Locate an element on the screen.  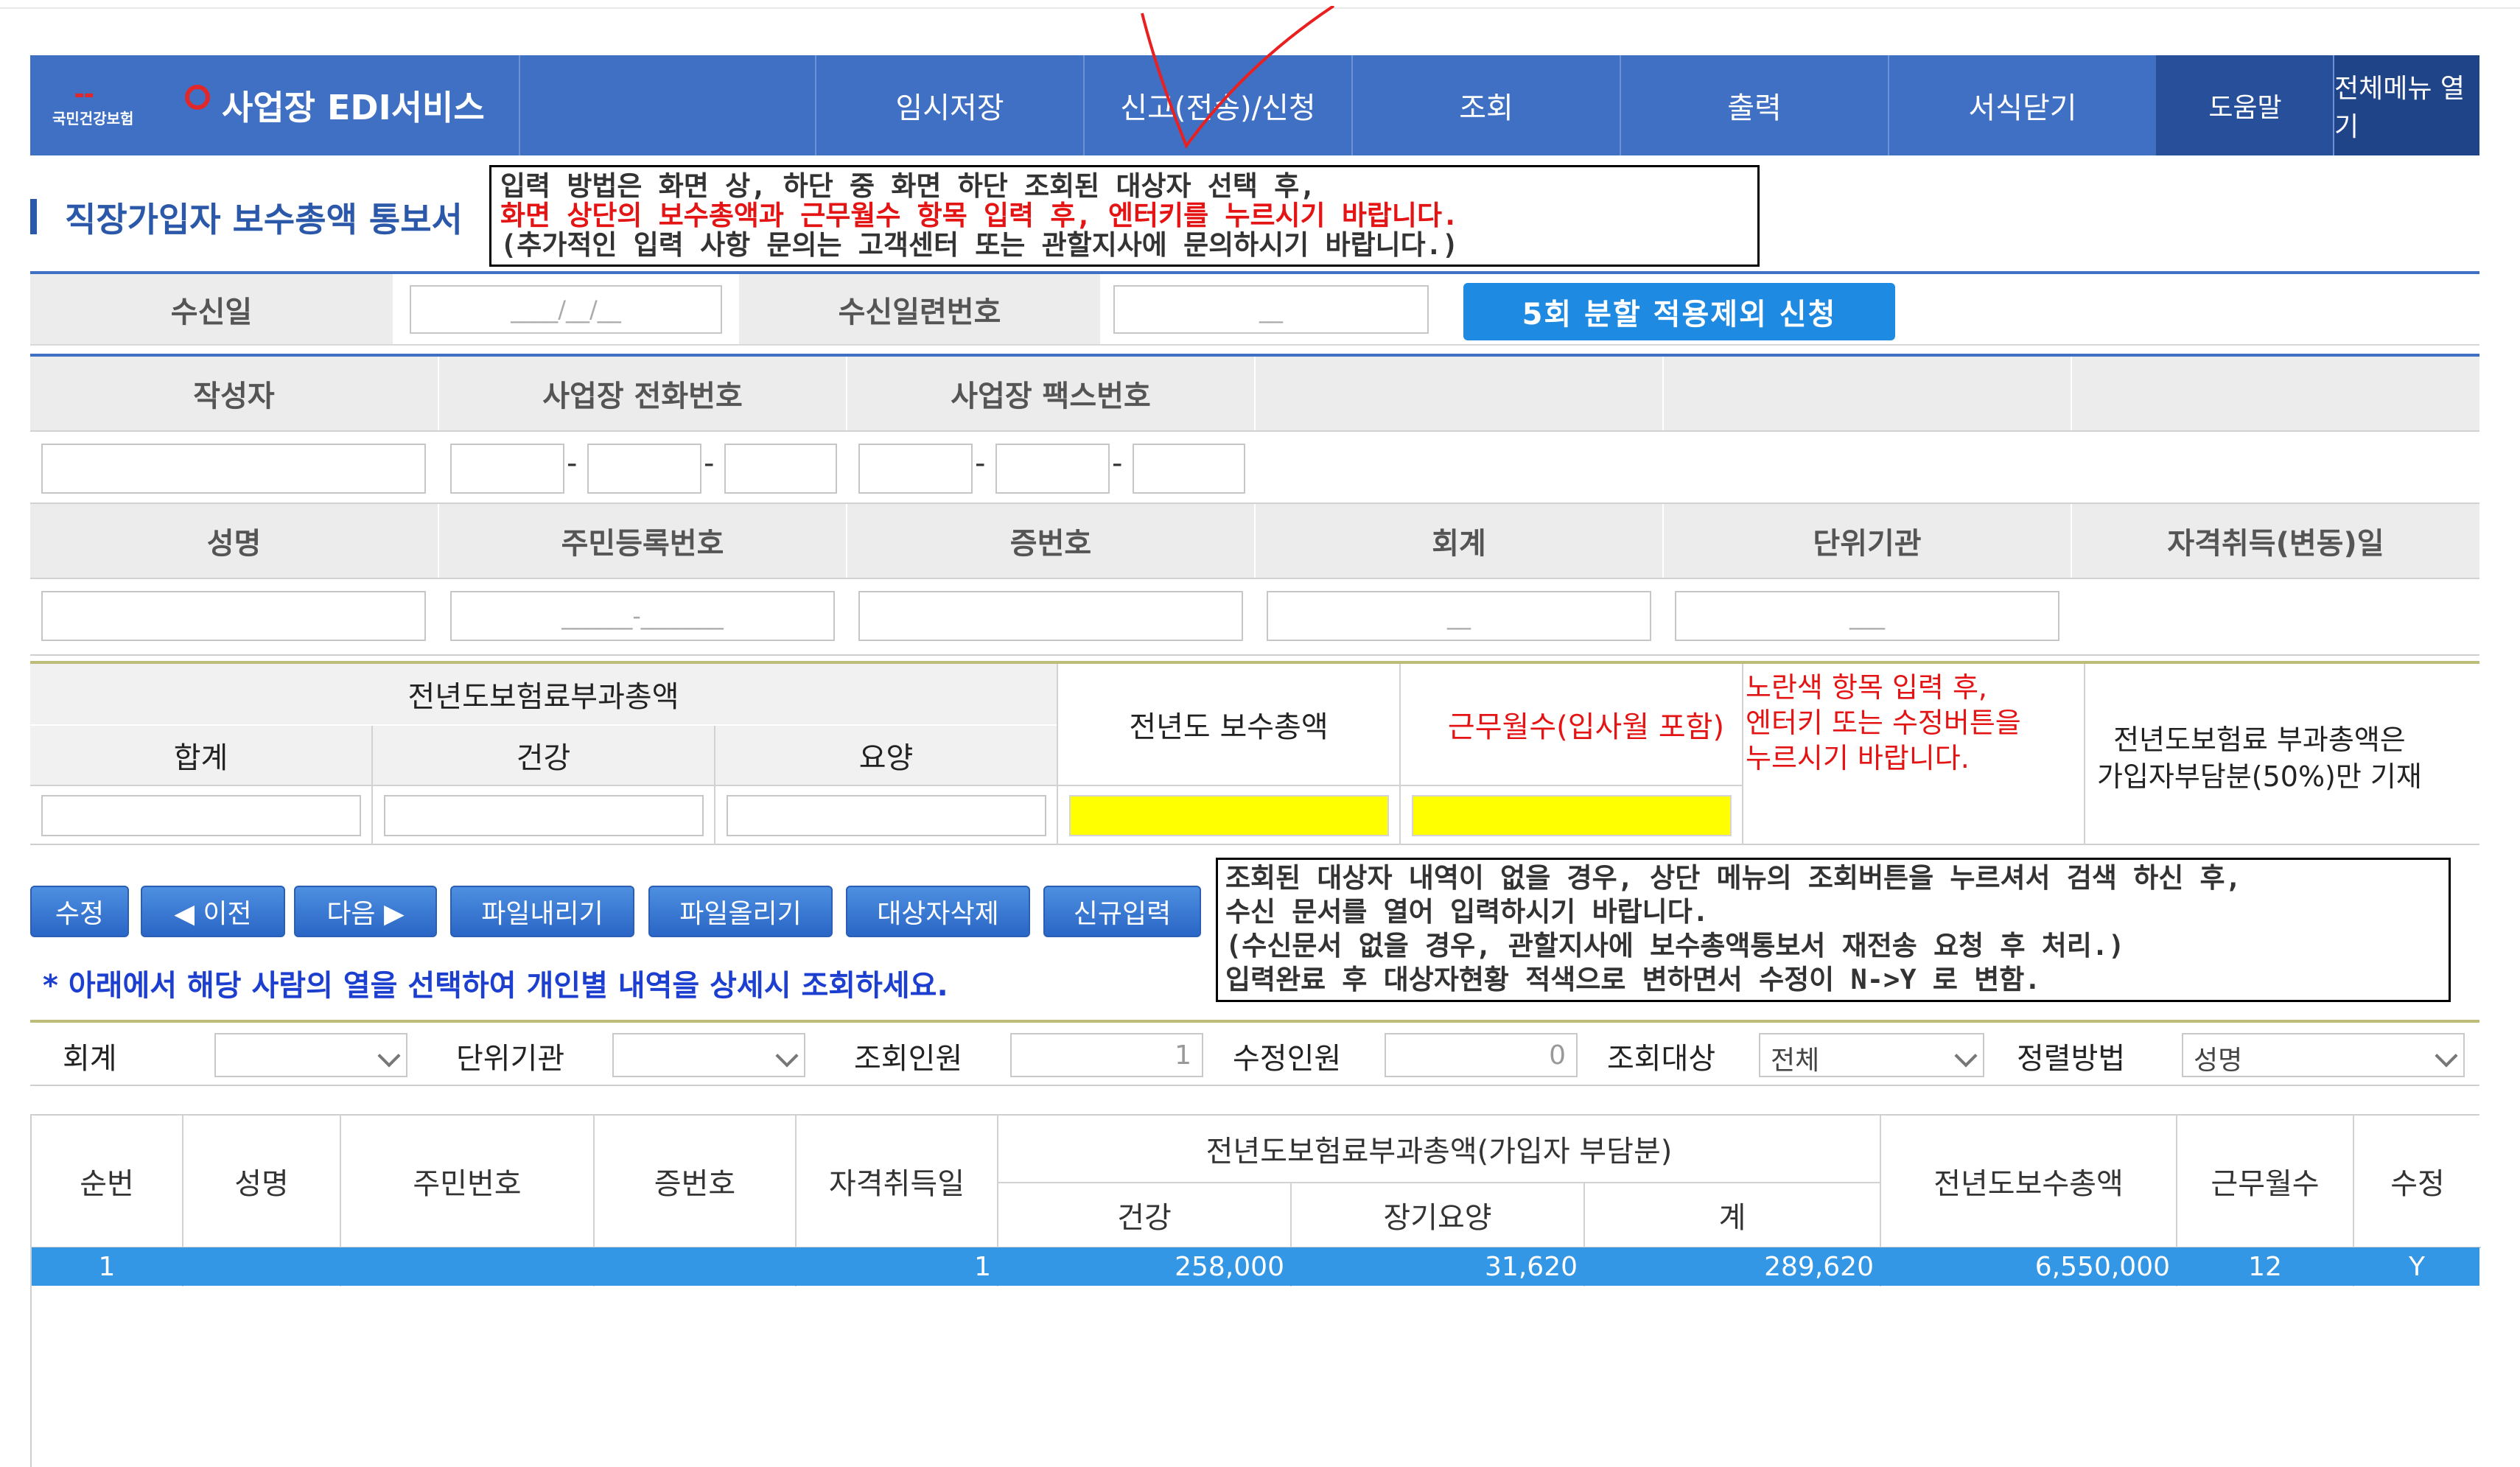
yellow-input-note: 노란색 항목 입력 후, 엔터키 또는 수정버튼을 누르시기 바랍니다. is located at coordinates (1883, 723).